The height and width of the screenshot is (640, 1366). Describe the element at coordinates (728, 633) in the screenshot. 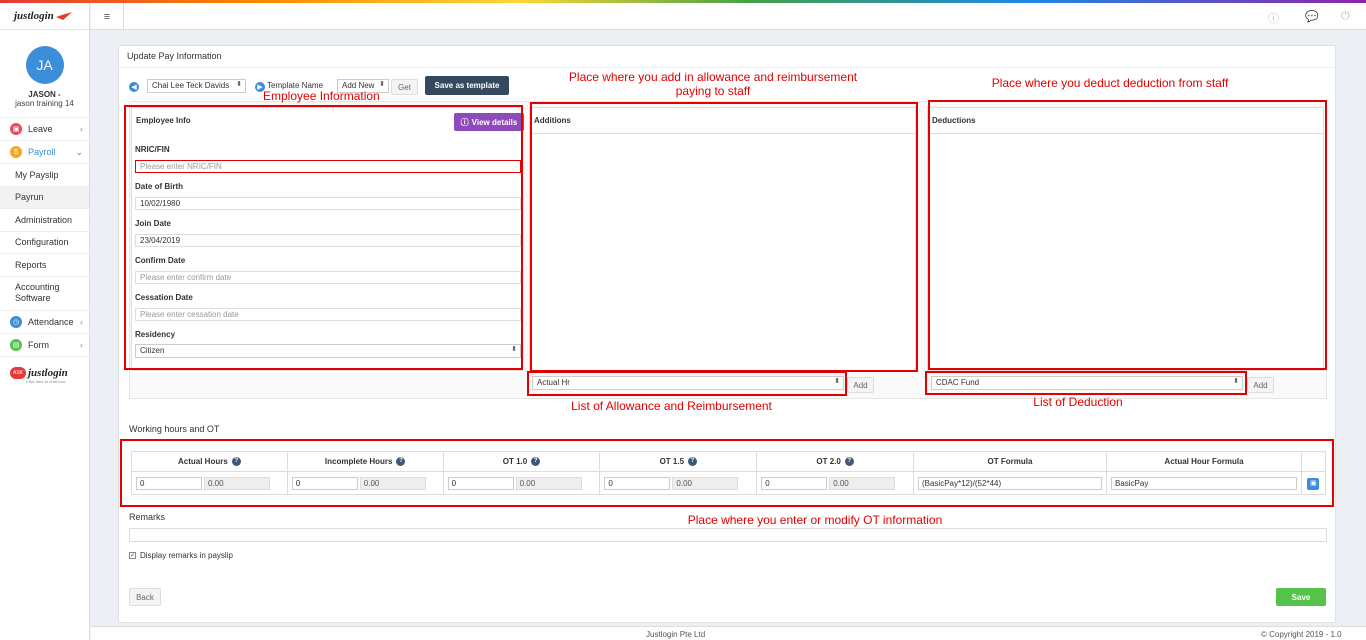

I see `footer: Justlogin Pte Ltd © Copyright 2019 - 1.0` at that location.